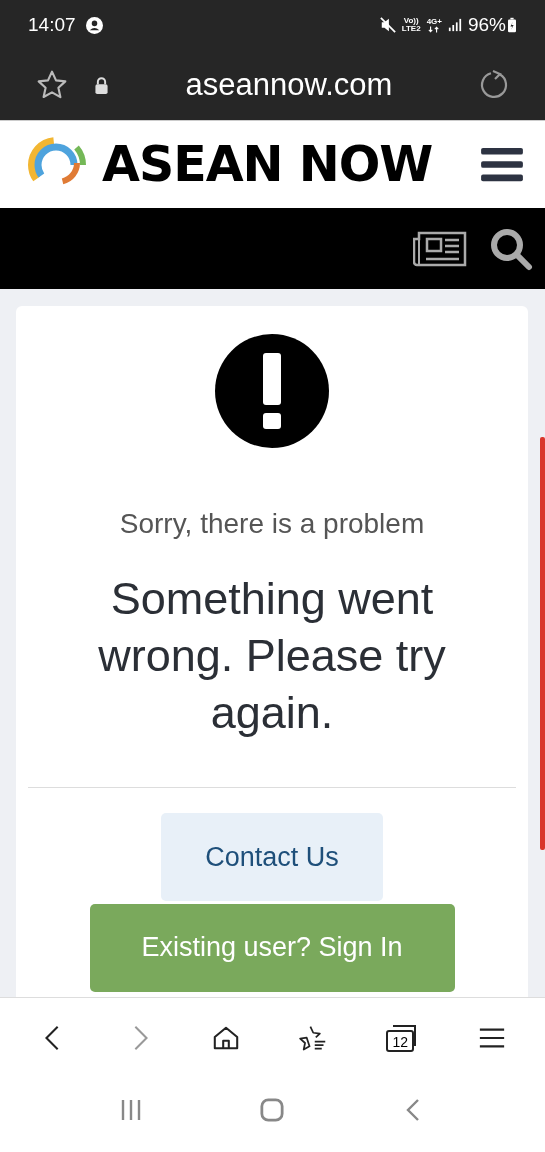 This screenshot has width=545, height=1152. I want to click on lte-label: LTE2, so click(411, 29).